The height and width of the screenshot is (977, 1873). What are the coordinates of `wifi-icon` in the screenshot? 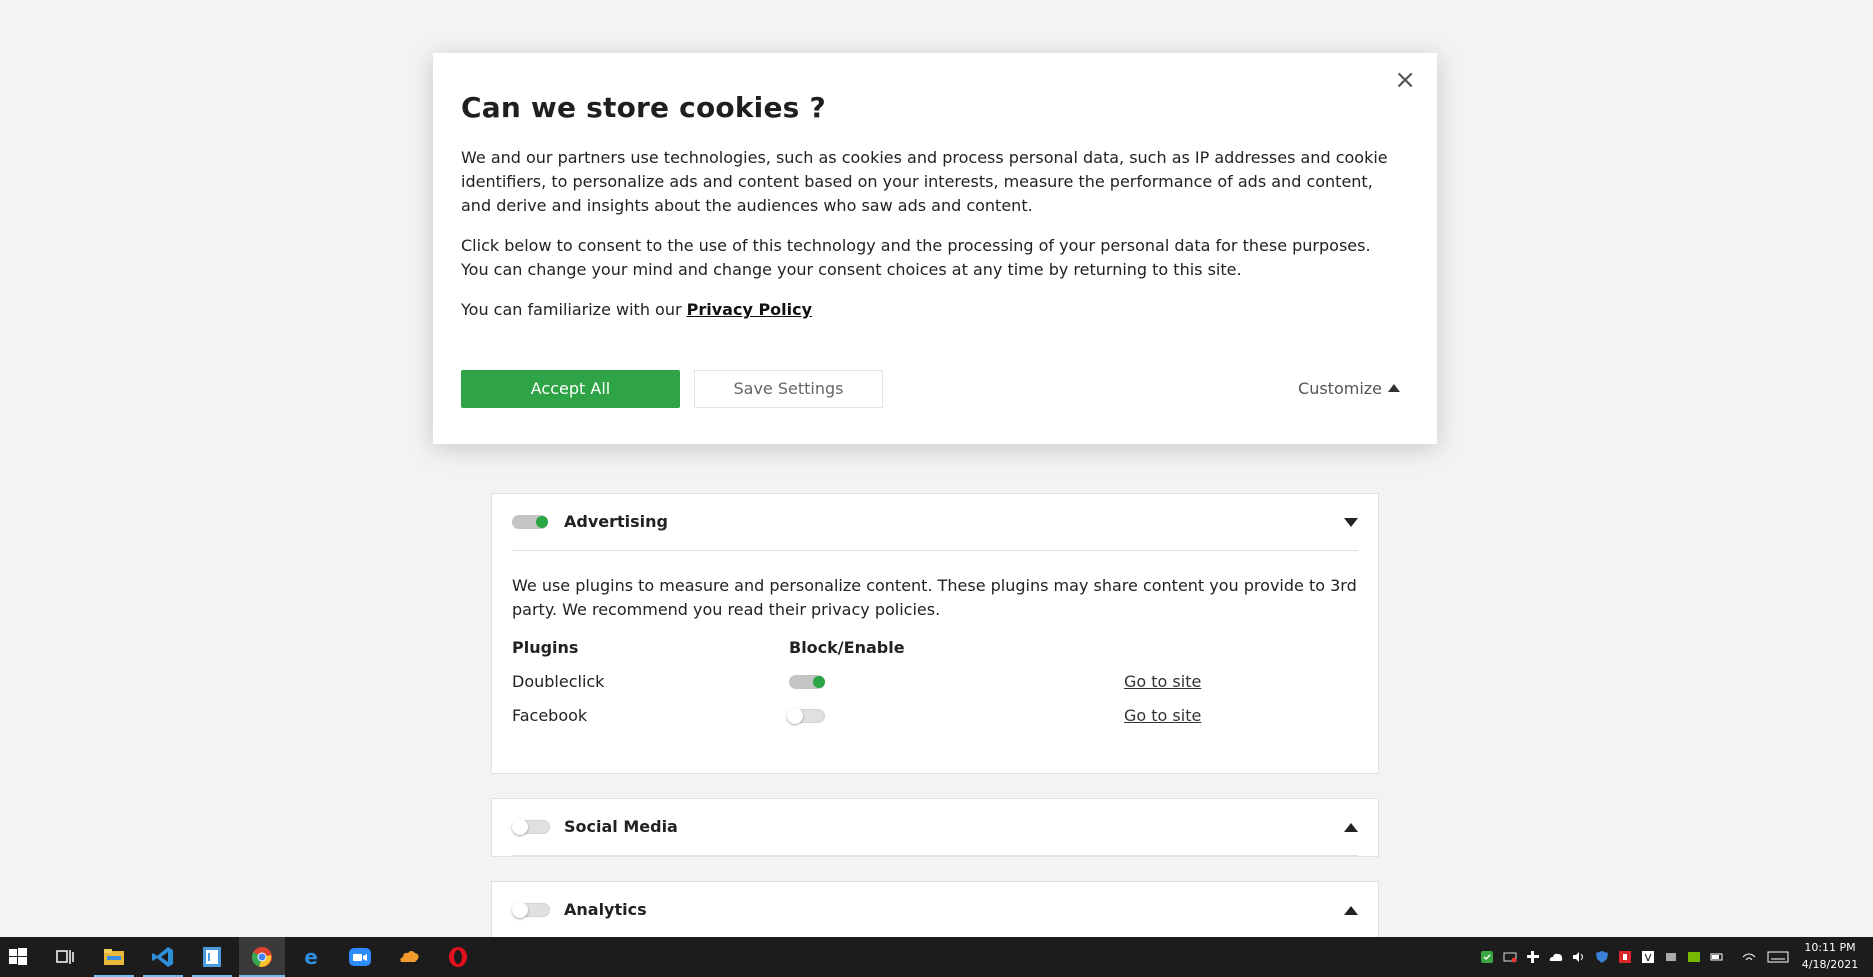 It's located at (1749, 957).